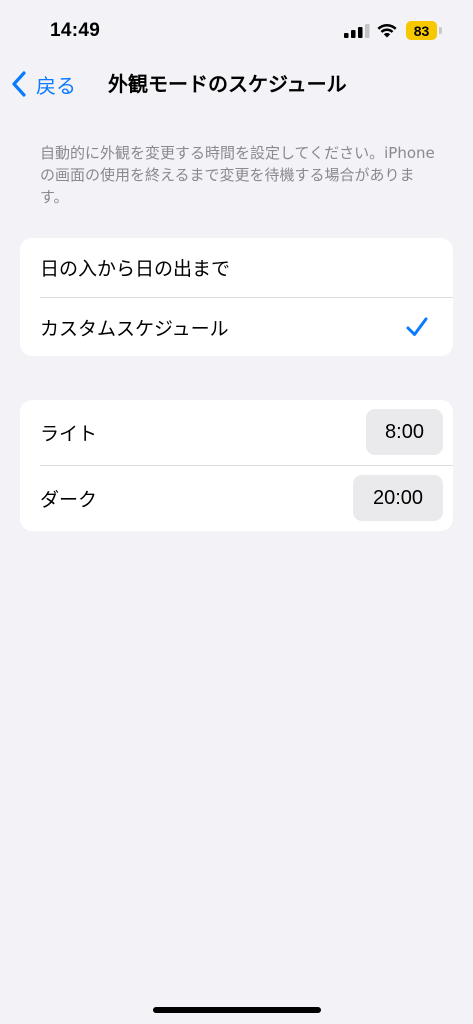  Describe the element at coordinates (387, 31) in the screenshot. I see `wifi-icon` at that location.